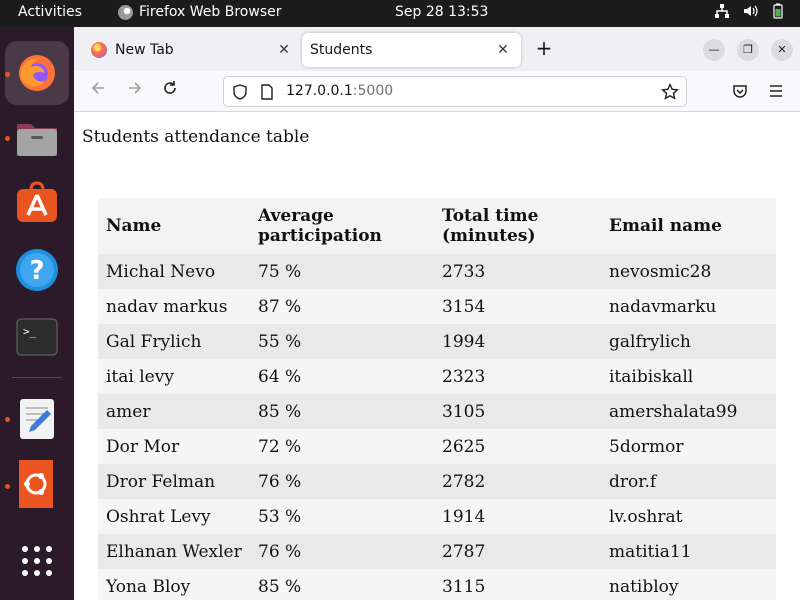 This screenshot has height=600, width=800. I want to click on text-editor-icon, so click(37, 418).